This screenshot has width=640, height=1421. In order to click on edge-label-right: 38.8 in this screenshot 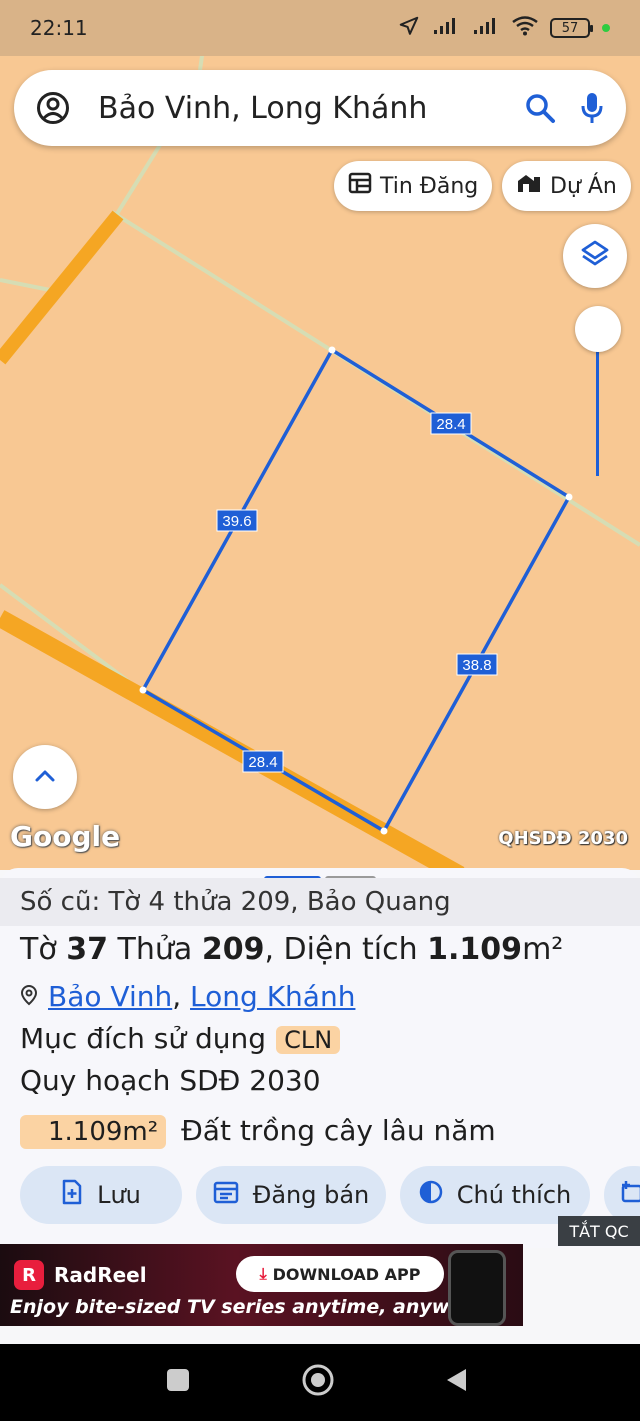, I will do `click(477, 664)`.